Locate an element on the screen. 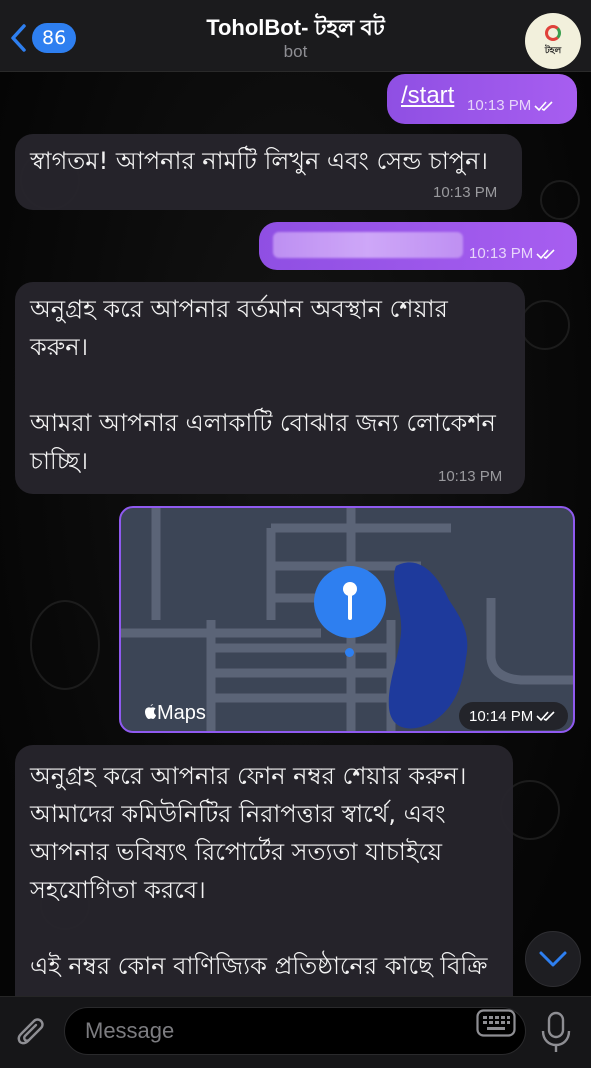 Image resolution: width=591 pixels, height=1068 pixels. message-time: 10:14 PM is located at coordinates (514, 716).